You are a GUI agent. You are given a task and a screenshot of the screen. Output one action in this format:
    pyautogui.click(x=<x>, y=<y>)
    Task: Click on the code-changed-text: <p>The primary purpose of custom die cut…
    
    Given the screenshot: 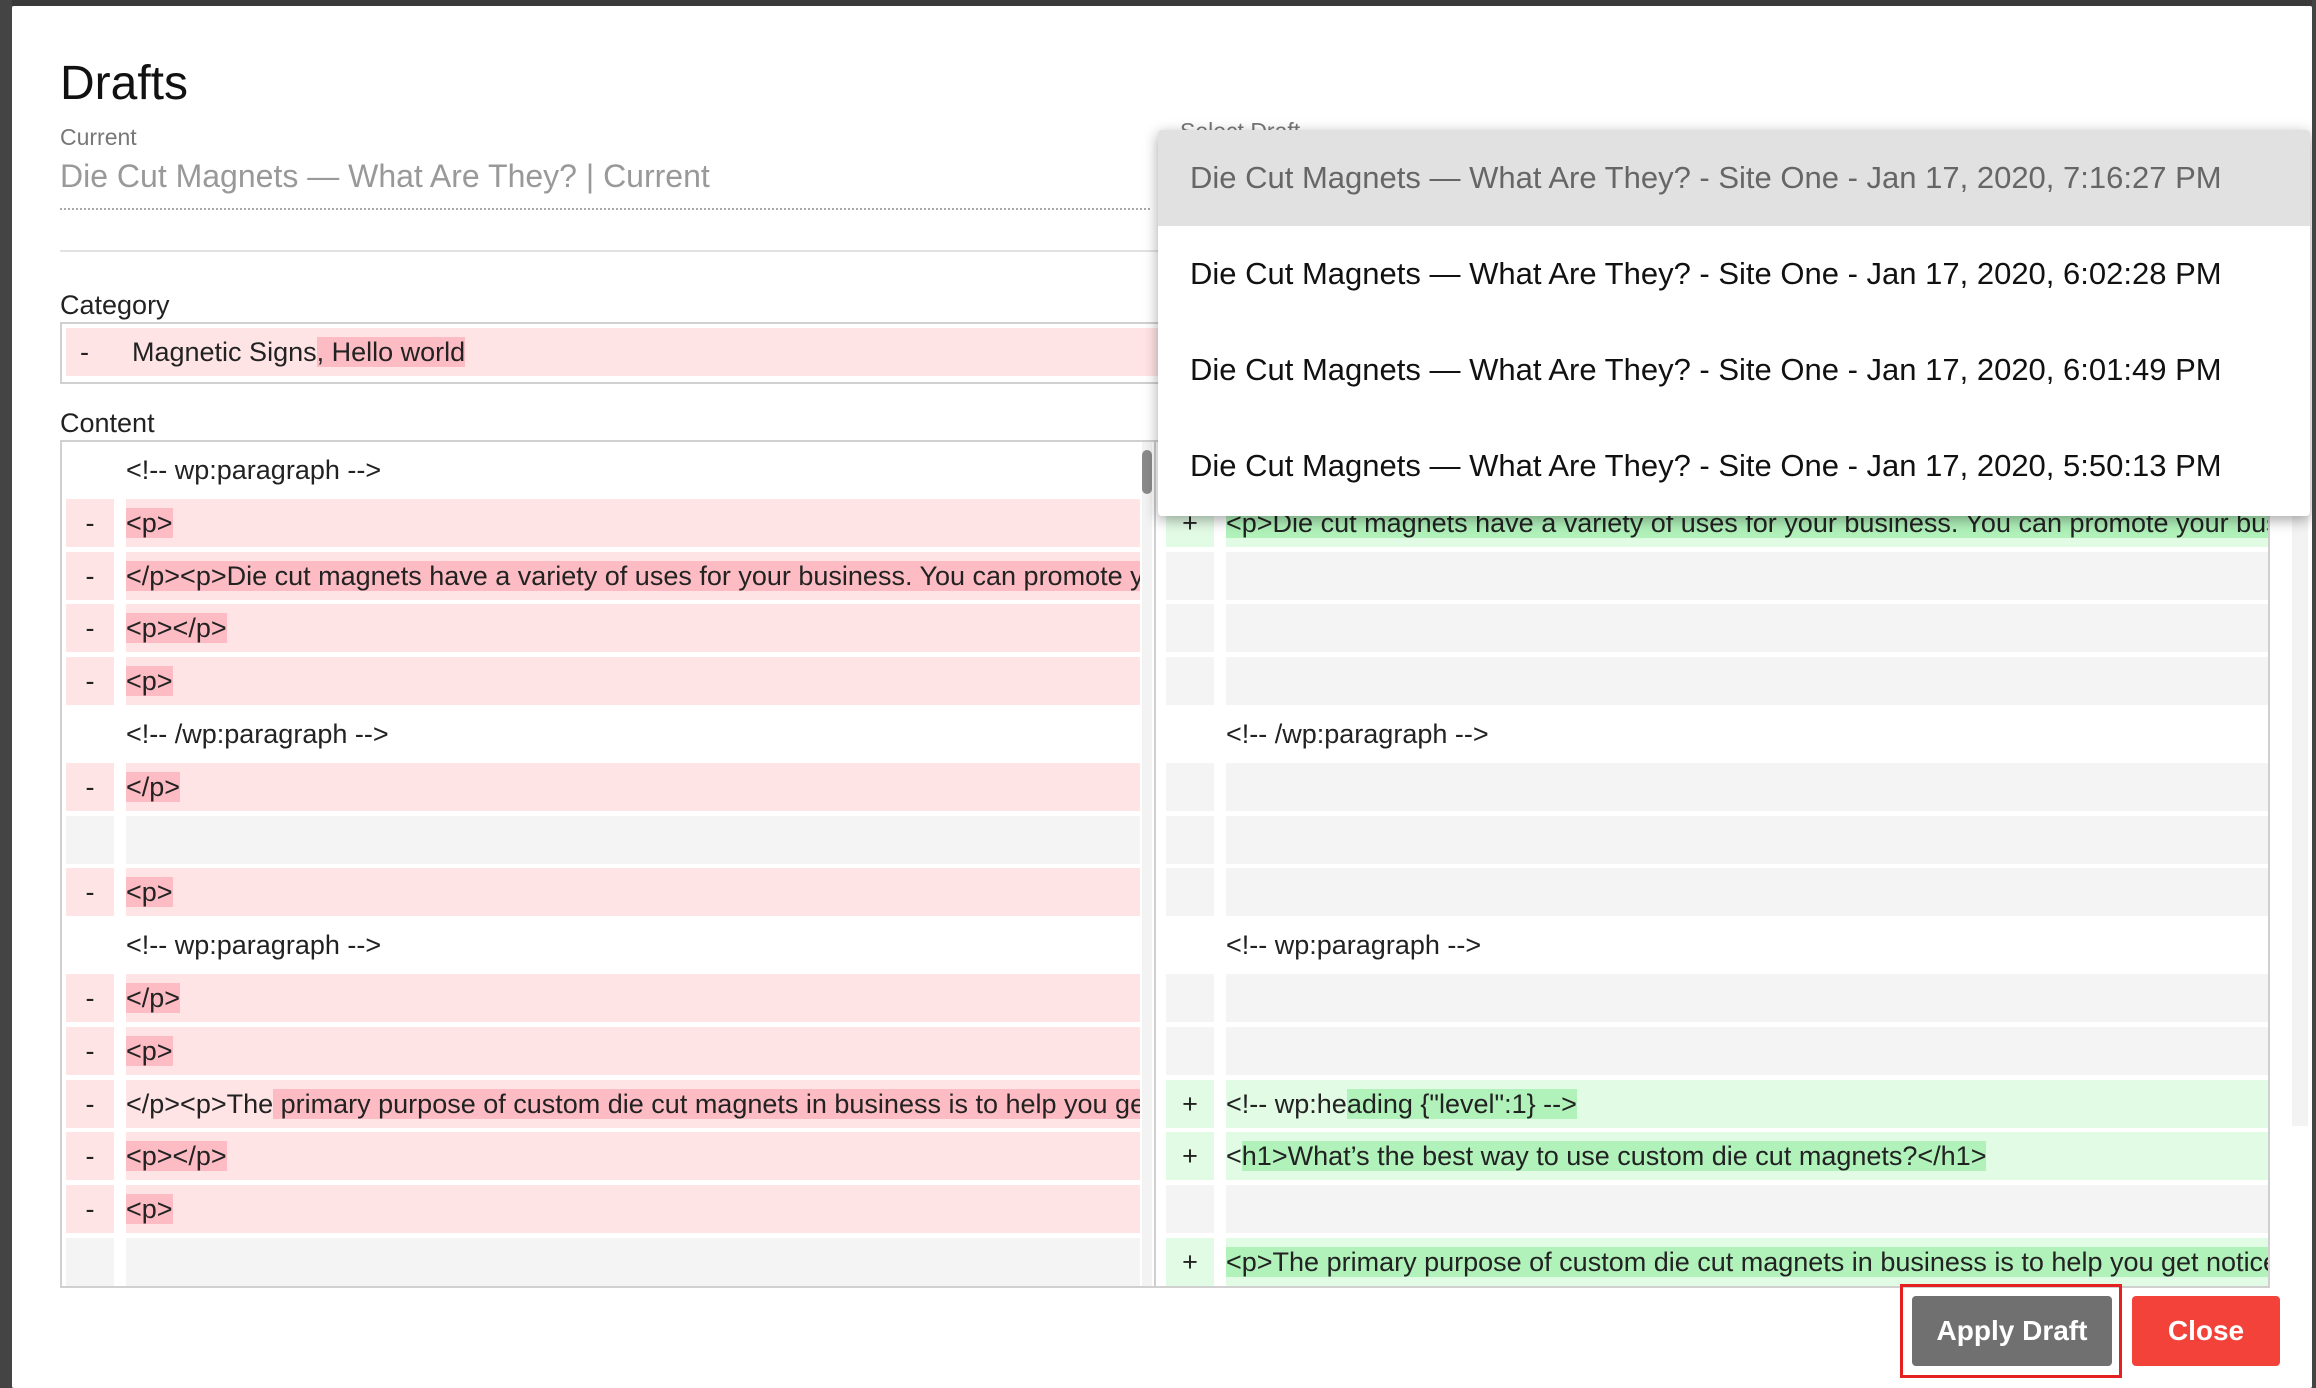 What is the action you would take?
    pyautogui.click(x=1747, y=1262)
    